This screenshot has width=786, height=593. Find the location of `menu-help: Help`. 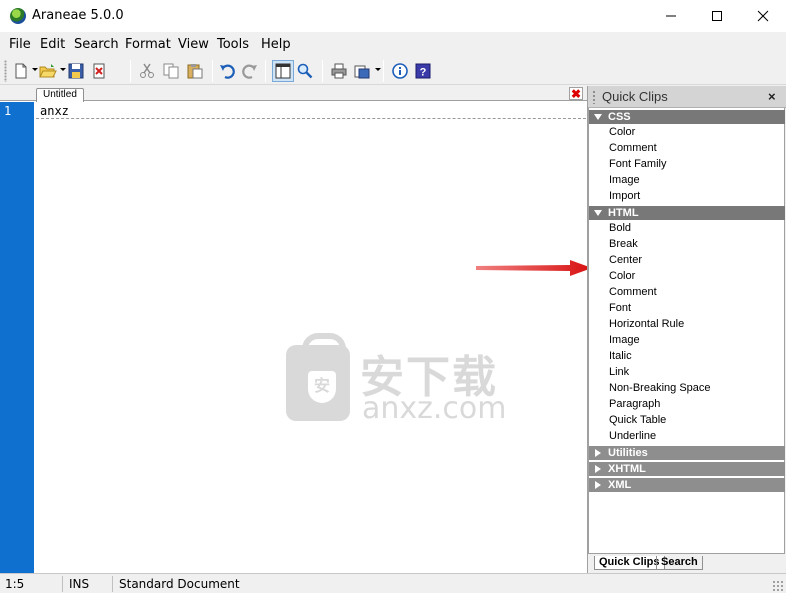

menu-help: Help is located at coordinates (276, 44).